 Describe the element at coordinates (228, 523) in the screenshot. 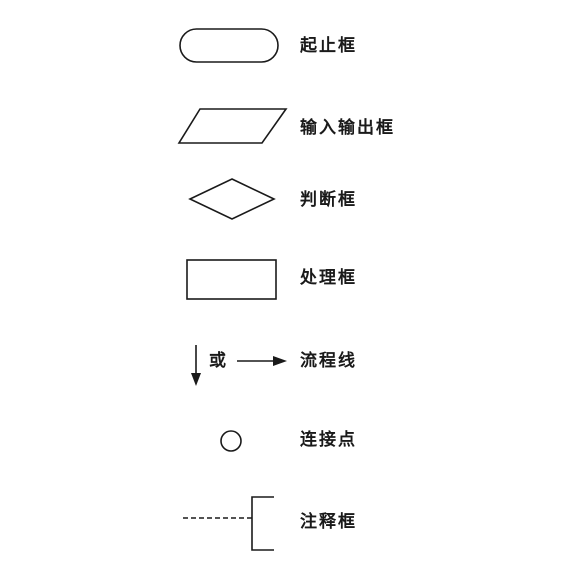

I see `annotation-symbol` at that location.